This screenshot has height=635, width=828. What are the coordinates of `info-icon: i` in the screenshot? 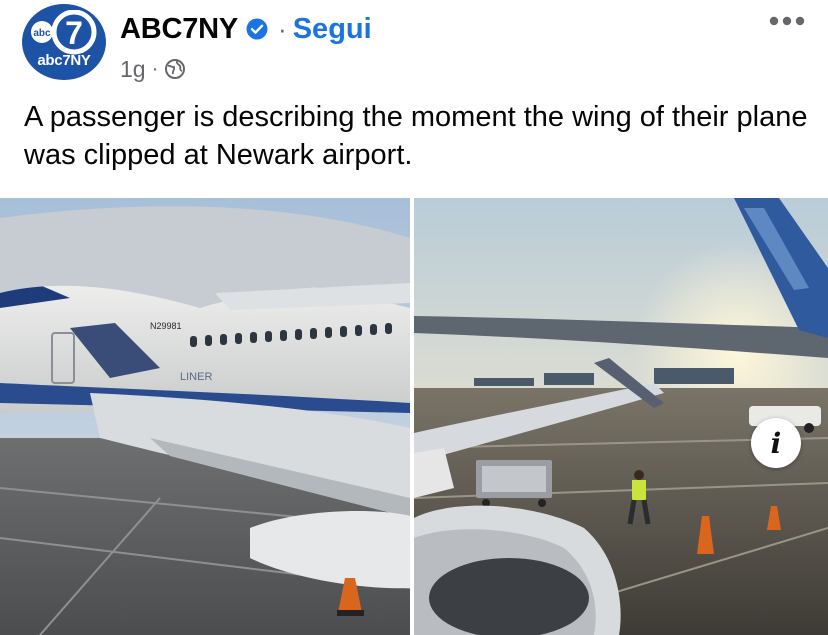 It's located at (776, 443).